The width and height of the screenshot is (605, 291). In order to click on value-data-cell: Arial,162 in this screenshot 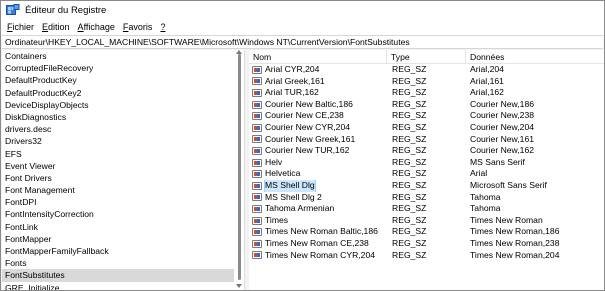, I will do `click(487, 92)`.